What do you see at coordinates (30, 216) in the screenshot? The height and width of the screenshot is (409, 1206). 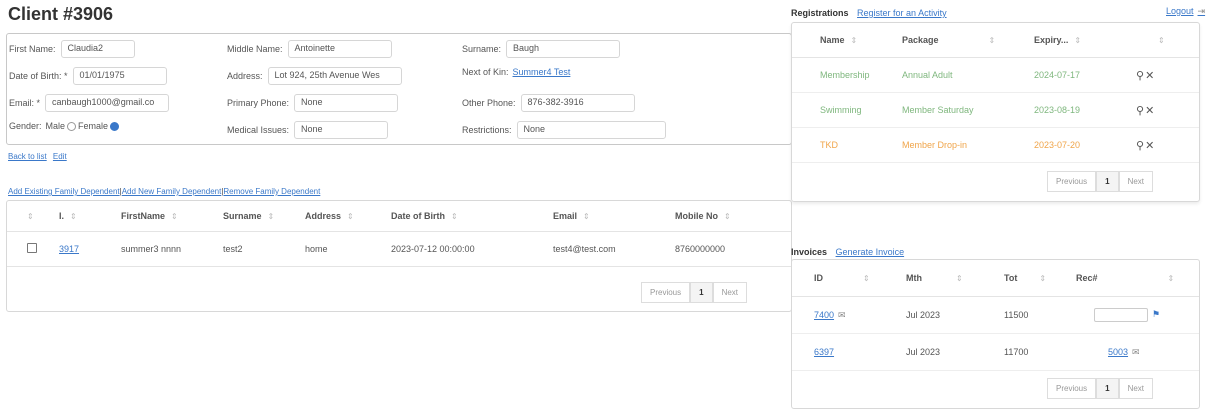 I see `col-select: ⇕` at bounding box center [30, 216].